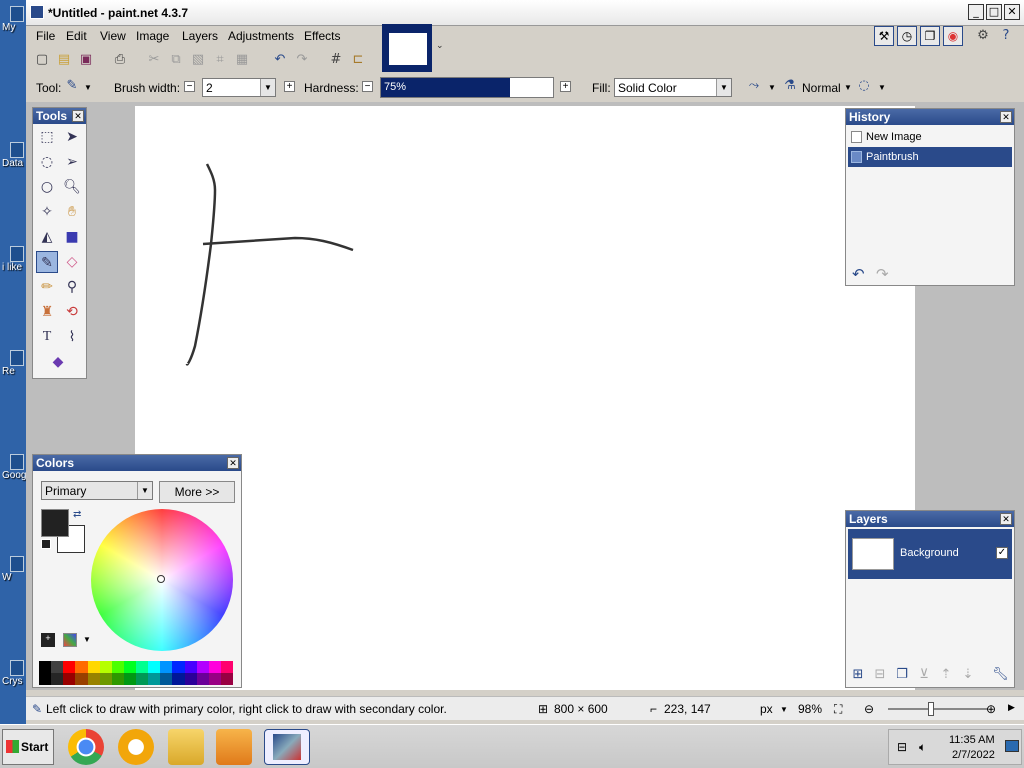  Describe the element at coordinates (72, 262) in the screenshot. I see `eraser-icon: ◇` at that location.